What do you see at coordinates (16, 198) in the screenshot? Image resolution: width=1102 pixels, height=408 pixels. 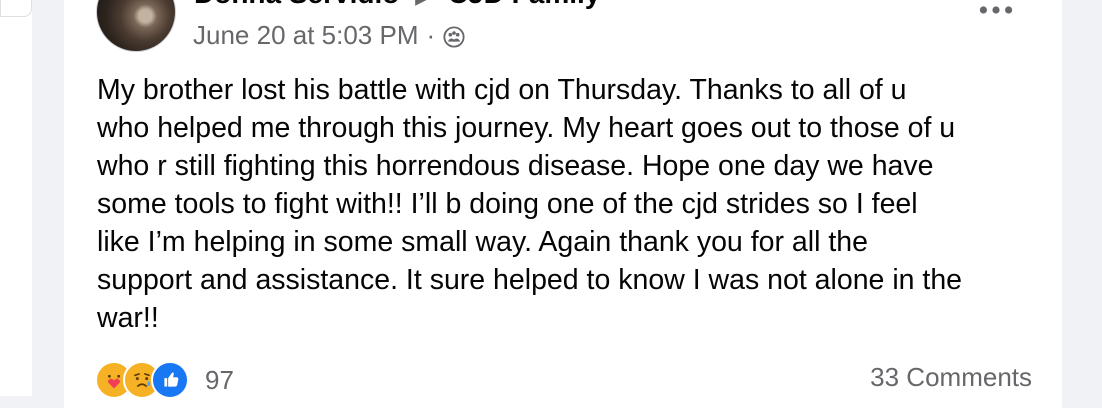 I see `left-panel` at bounding box center [16, 198].